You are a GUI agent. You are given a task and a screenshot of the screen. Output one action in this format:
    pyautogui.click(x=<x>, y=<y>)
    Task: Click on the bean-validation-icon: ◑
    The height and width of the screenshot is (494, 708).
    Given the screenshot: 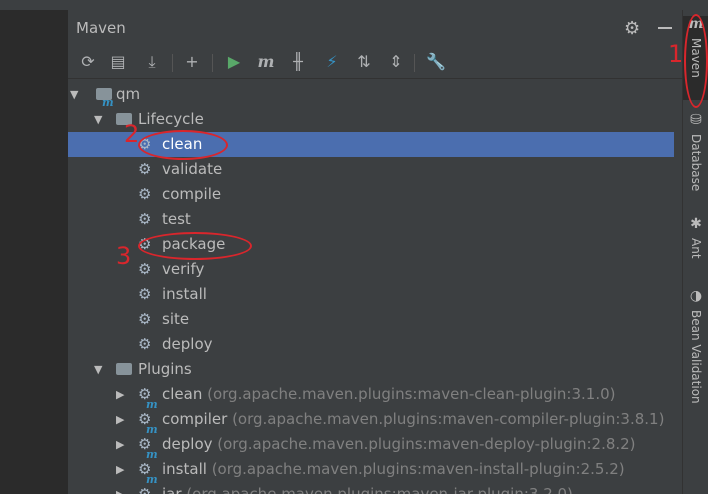 What is the action you would take?
    pyautogui.click(x=696, y=296)
    